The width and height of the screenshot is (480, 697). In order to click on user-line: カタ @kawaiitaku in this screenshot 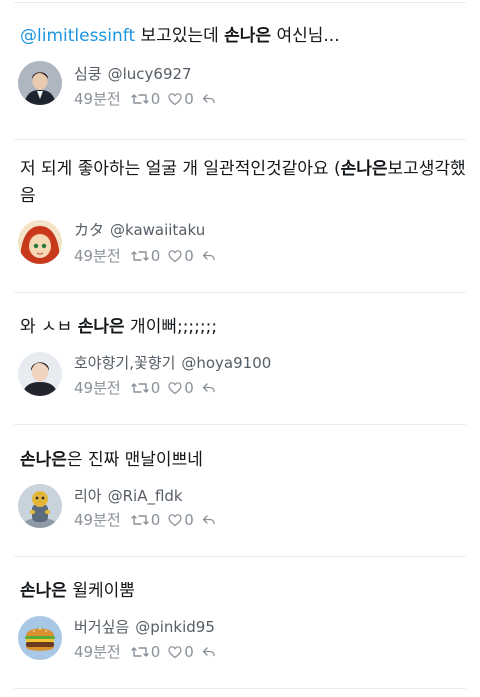, I will do `click(139, 230)`.